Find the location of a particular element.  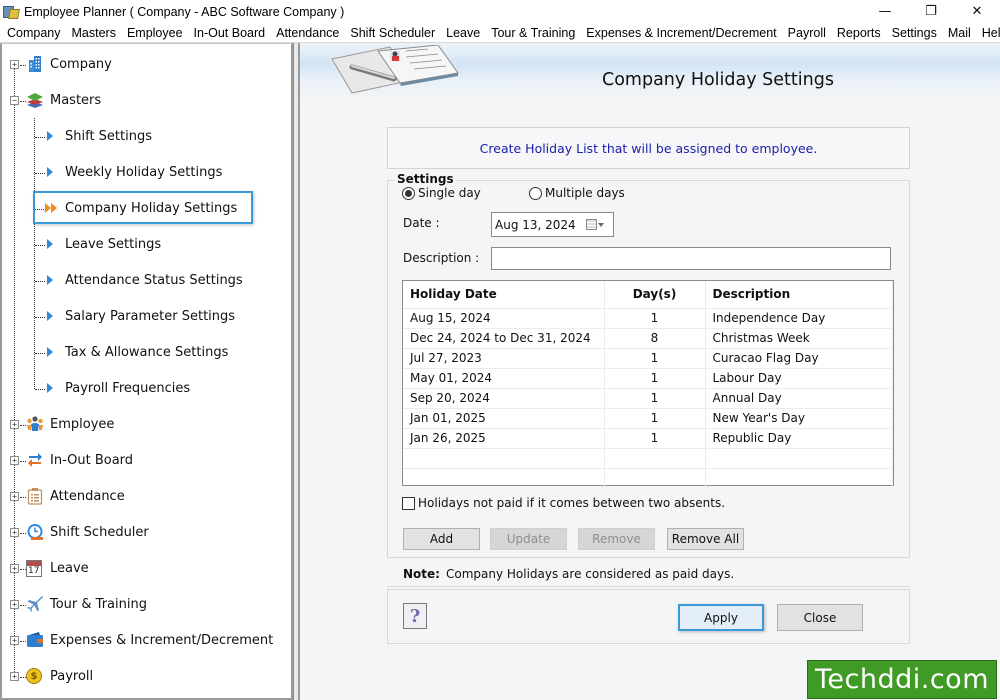

tree-node-attendance-status-settings: Attendance Status Settings is located at coordinates (145, 280).